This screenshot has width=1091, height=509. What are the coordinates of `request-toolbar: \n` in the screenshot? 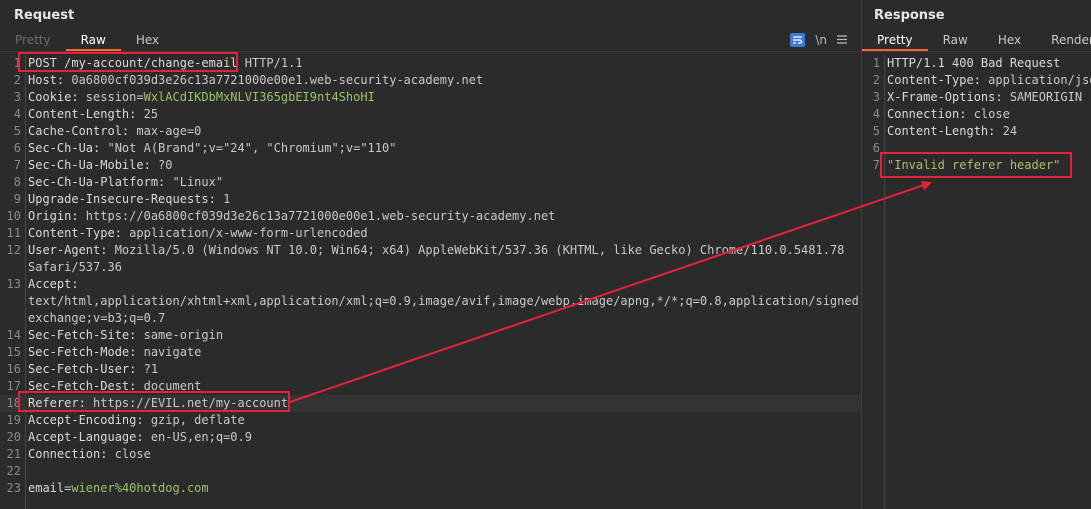 It's located at (818, 40).